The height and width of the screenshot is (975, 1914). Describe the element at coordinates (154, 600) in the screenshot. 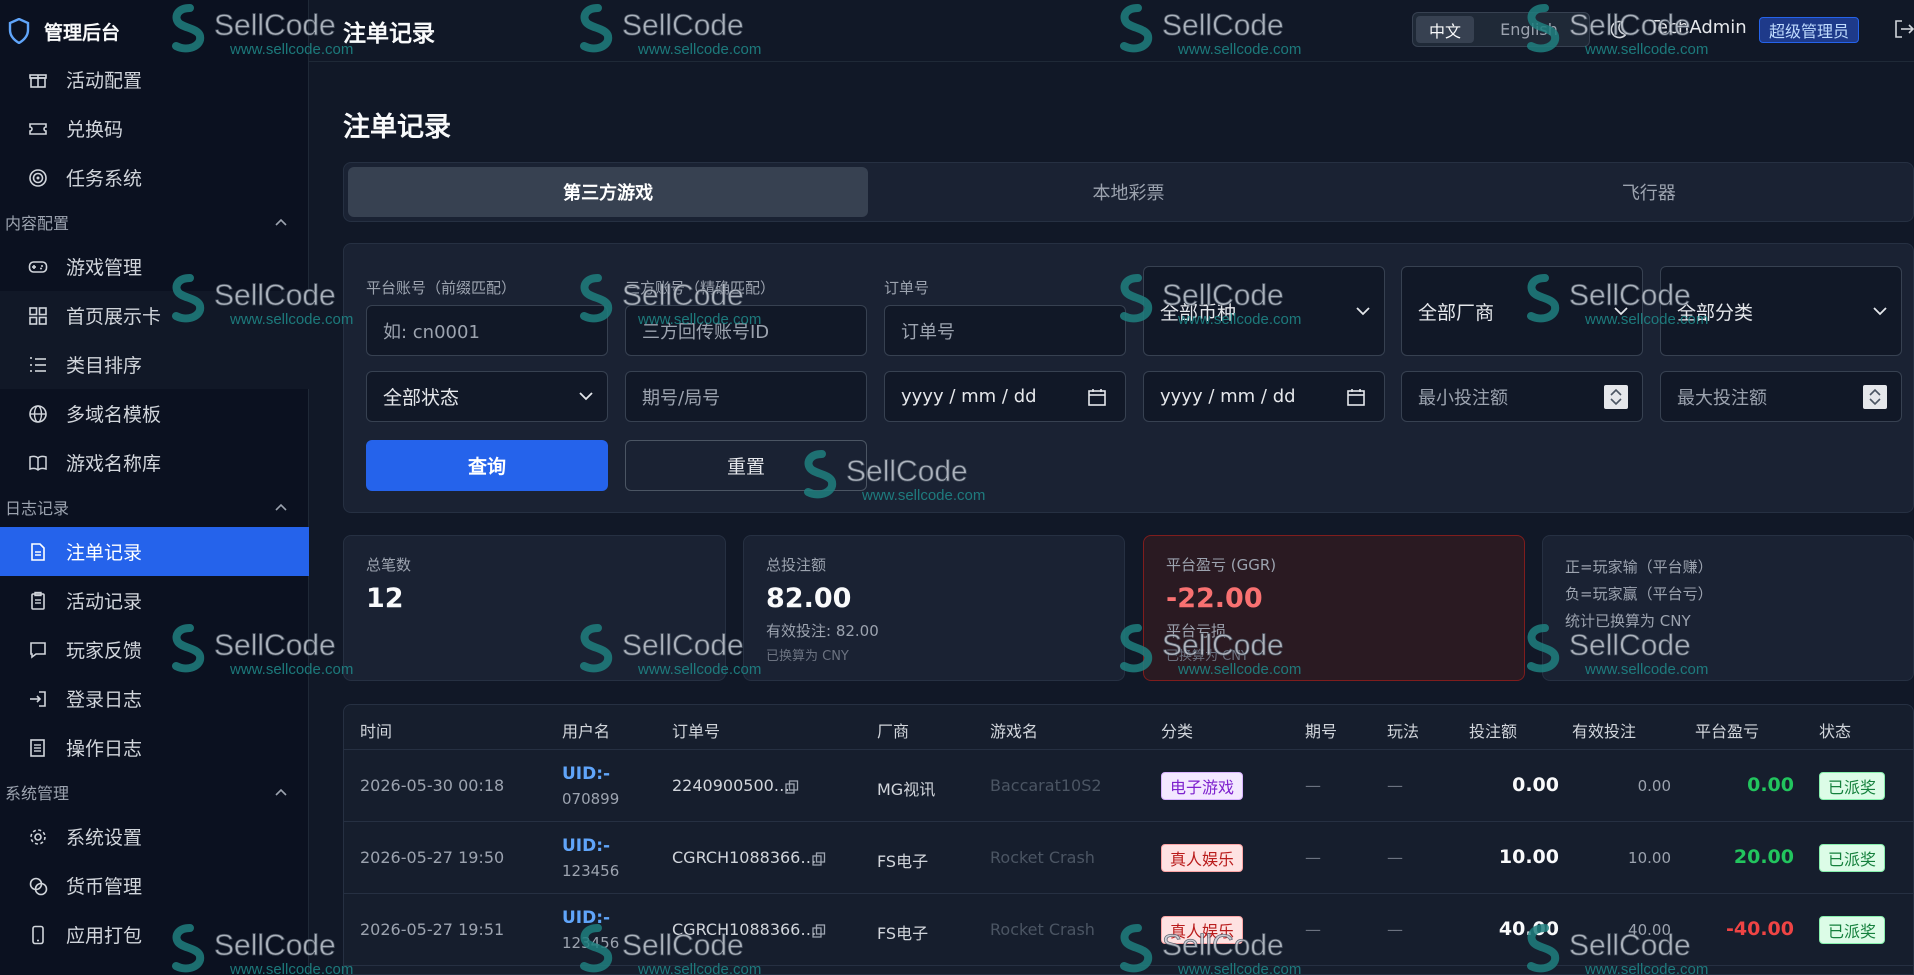

I see `sidebar-item-activity-records: 活动记录` at that location.